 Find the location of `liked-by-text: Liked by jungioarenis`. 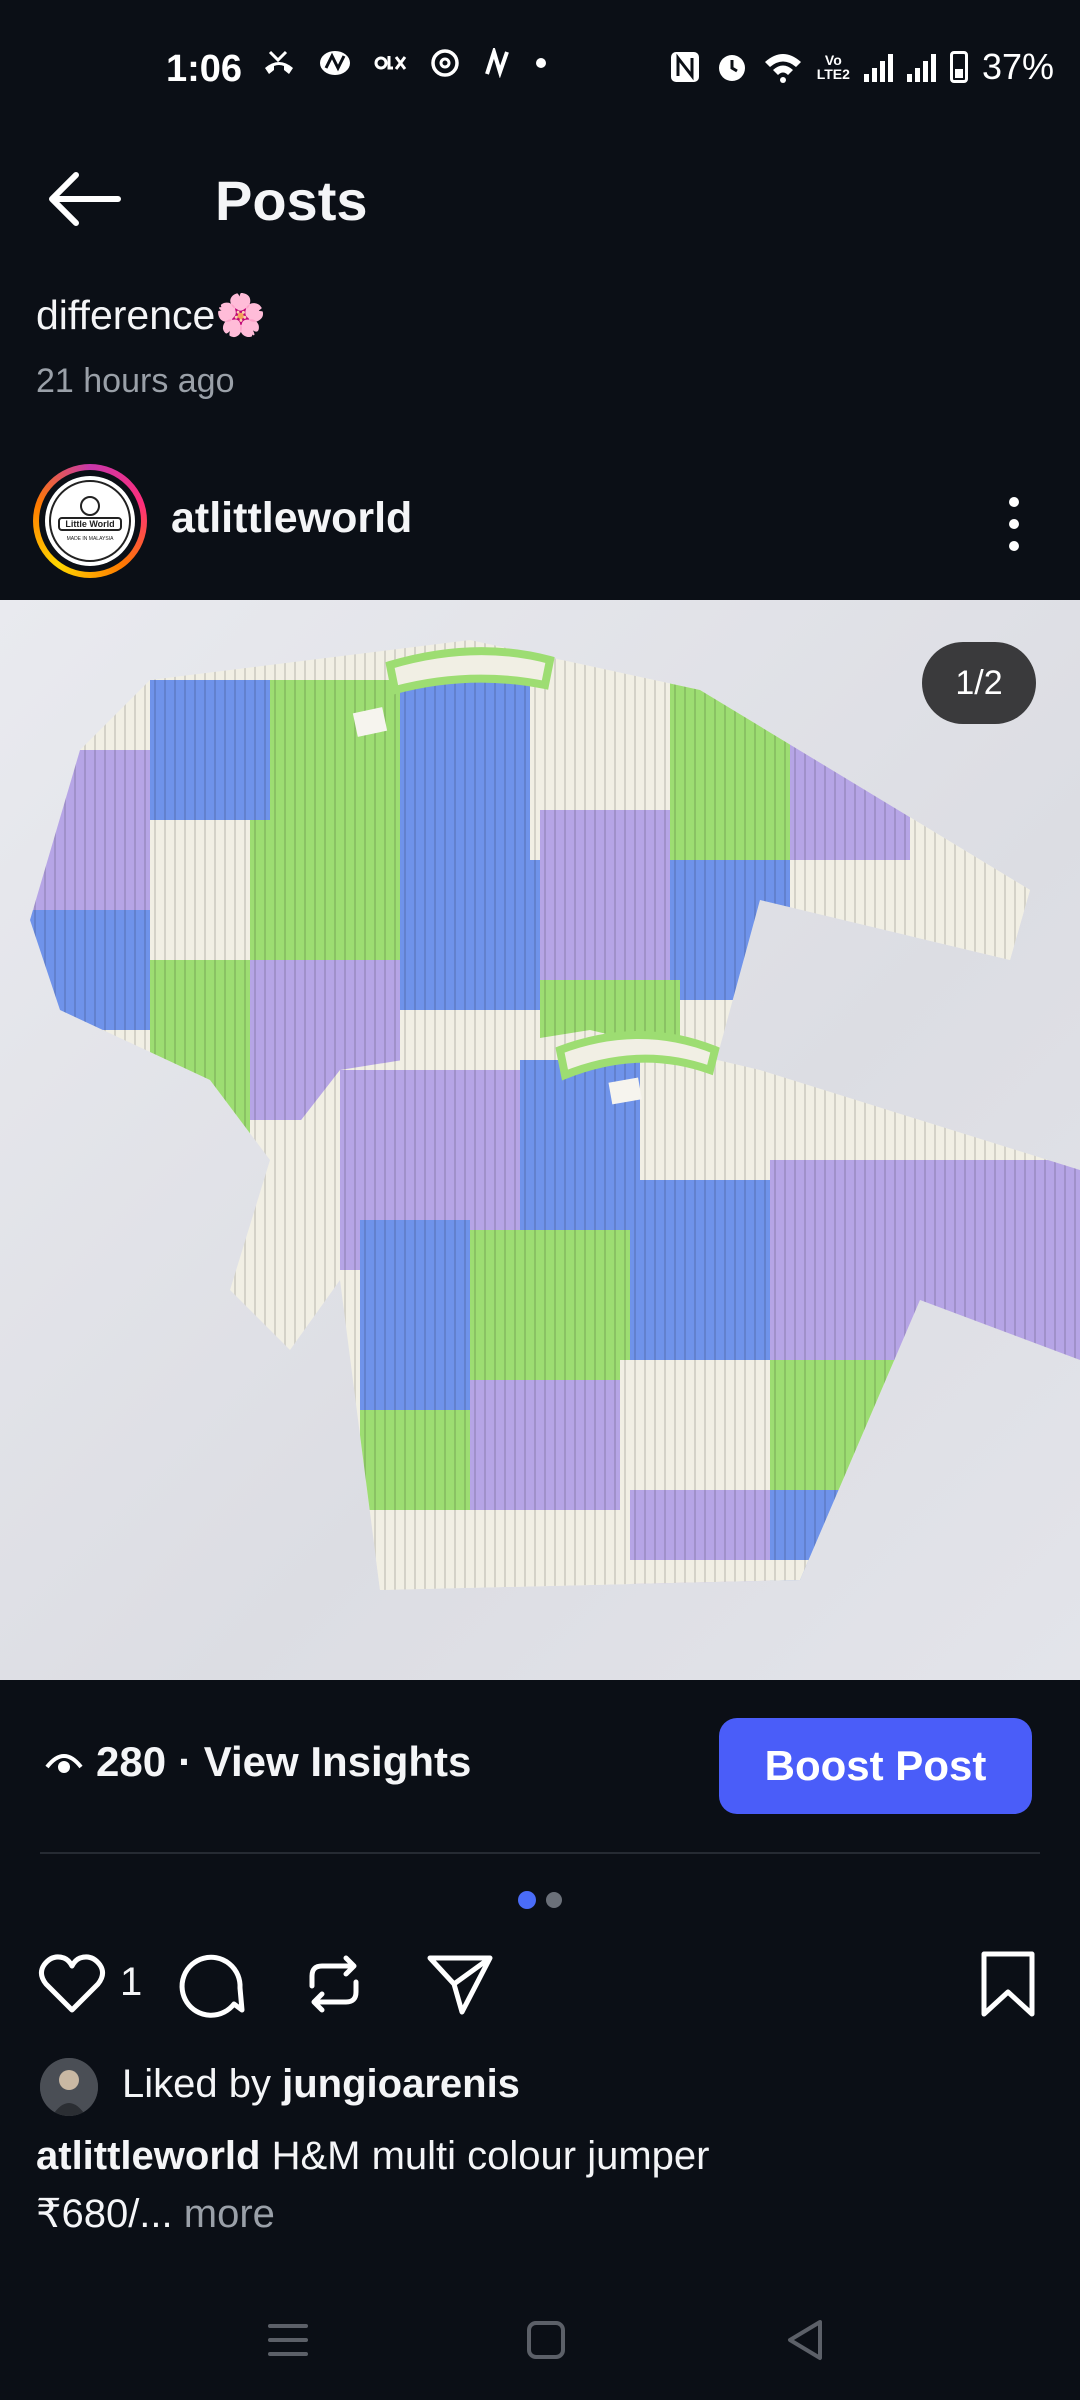

liked-by-text: Liked by jungioarenis is located at coordinates (321, 2084).